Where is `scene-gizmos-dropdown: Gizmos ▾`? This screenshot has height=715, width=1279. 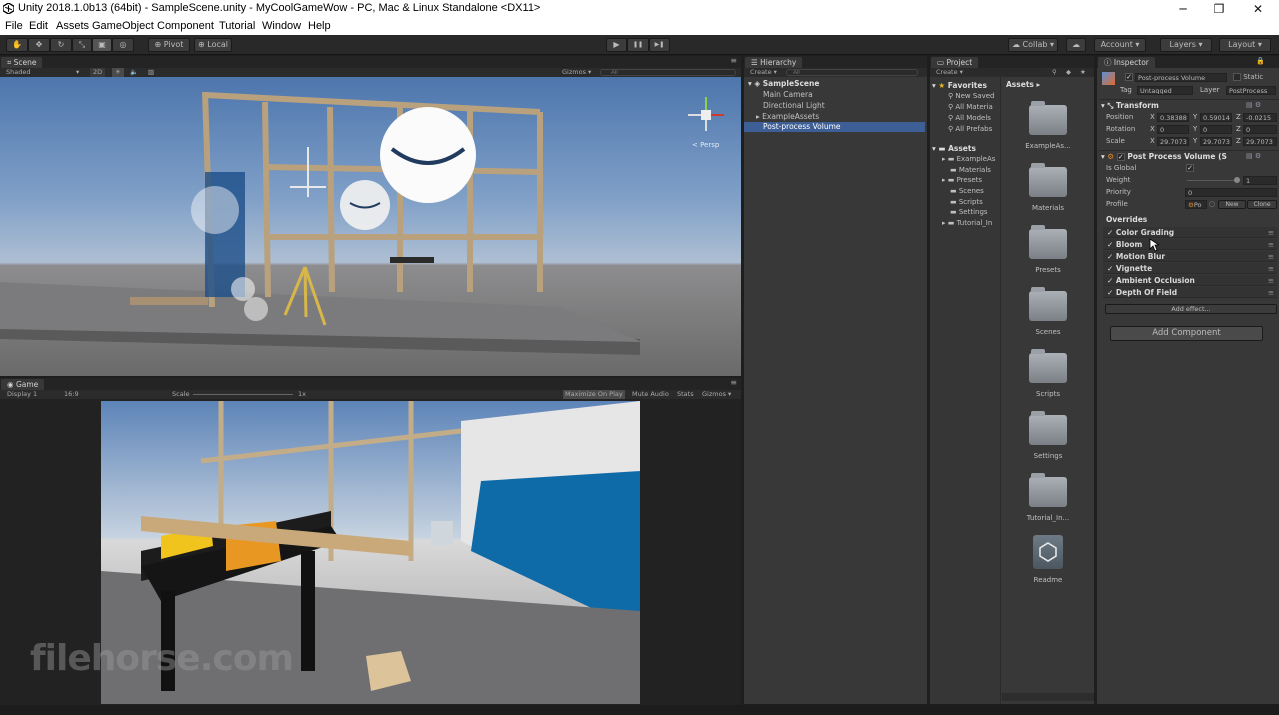
scene-gizmos-dropdown: Gizmos ▾ is located at coordinates (576, 72).